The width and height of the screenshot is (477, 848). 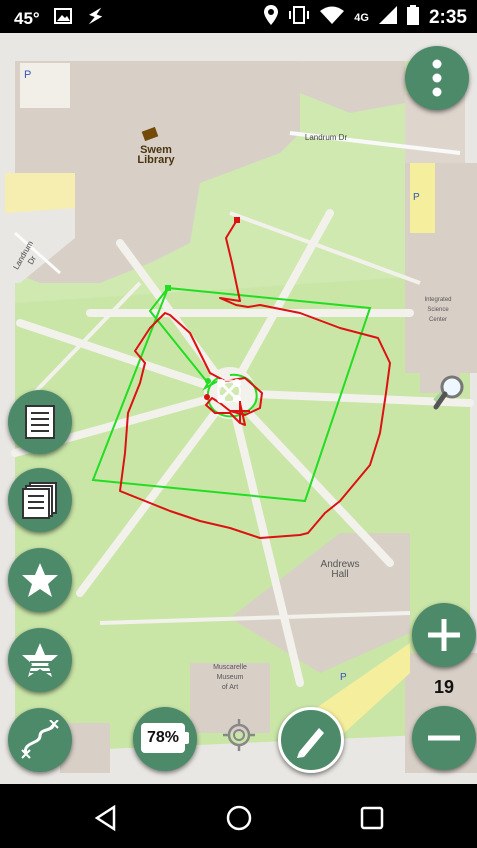 I want to click on landrum-label: Landrum Dr, so click(x=326, y=137).